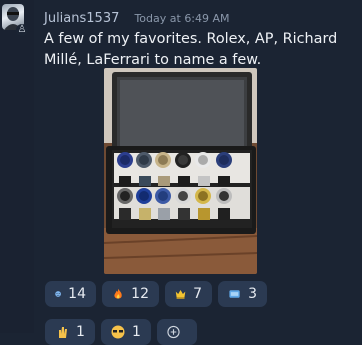 The width and height of the screenshot is (362, 345). I want to click on add-reaction-icon, so click(173, 332).